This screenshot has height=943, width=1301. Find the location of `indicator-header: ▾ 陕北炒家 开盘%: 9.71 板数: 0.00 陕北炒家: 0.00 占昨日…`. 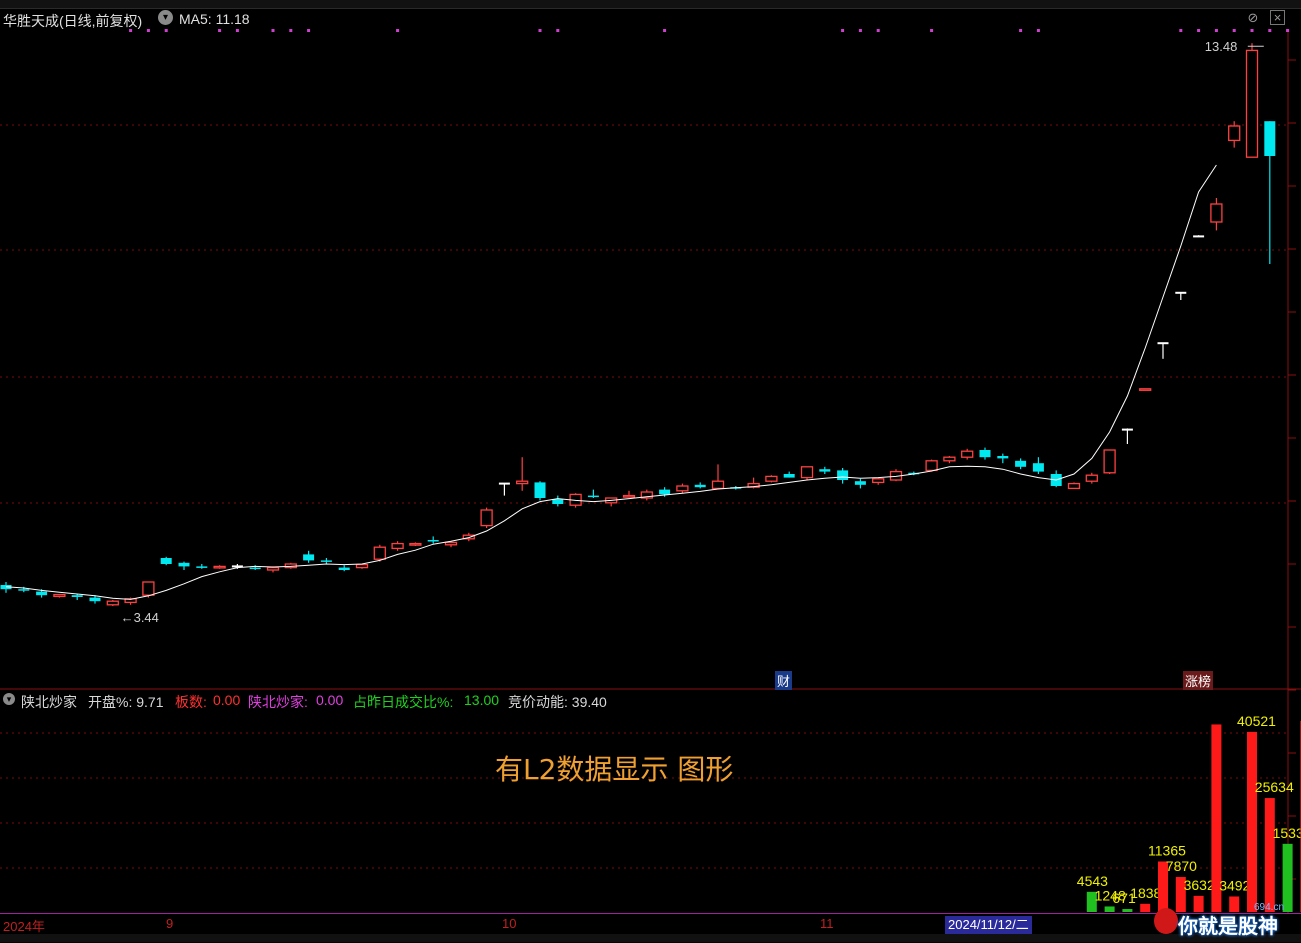

indicator-header: ▾ 陕北炒家 开盘%: 9.71 板数: 0.00 陕北炒家: 0.00 占昨日… is located at coordinates (650, 700).